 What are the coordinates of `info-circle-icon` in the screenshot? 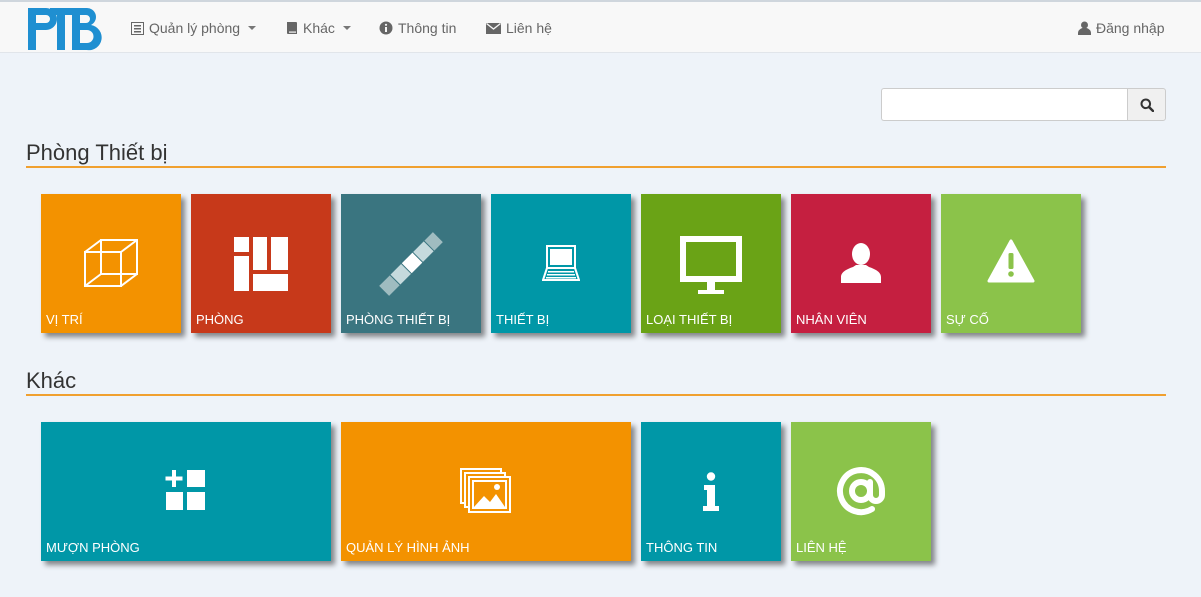 It's located at (386, 28).